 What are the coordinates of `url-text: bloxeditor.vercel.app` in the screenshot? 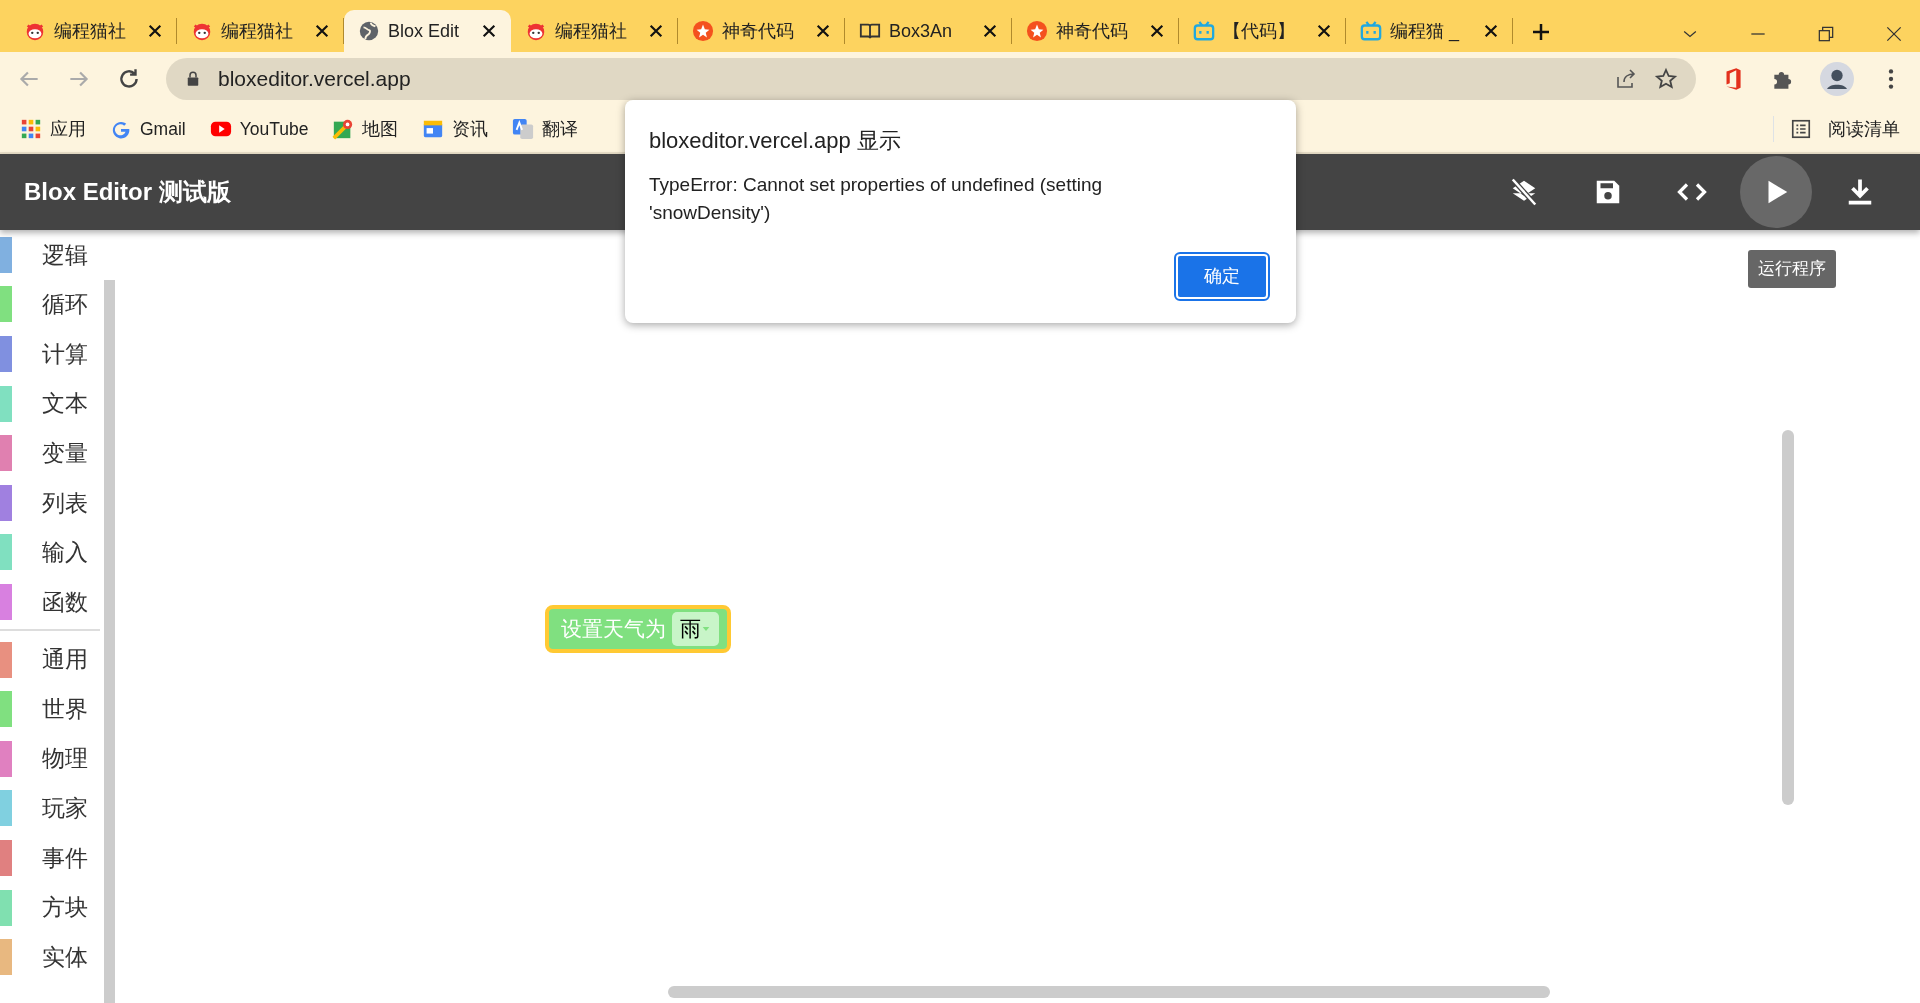 It's located at (315, 79).